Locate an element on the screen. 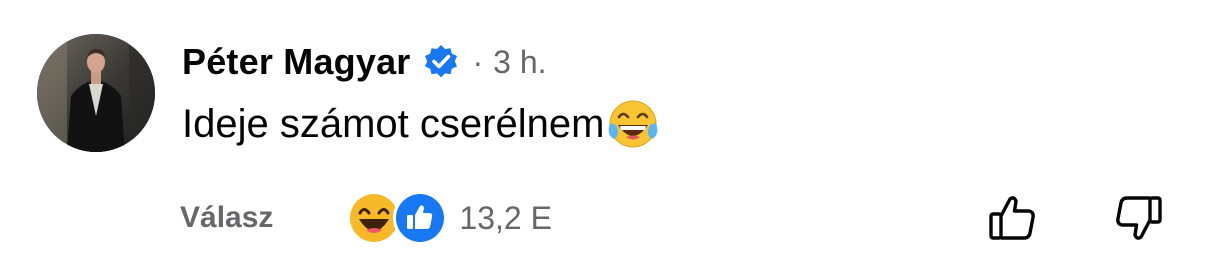 Image resolution: width=1206 pixels, height=265 pixels. comment-text: Ideje számot cserélnem is located at coordinates (393, 123).